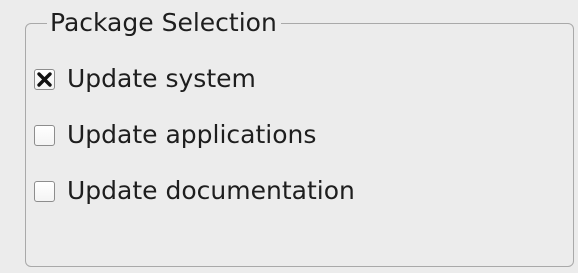 The image size is (578, 273). What do you see at coordinates (192, 134) in the screenshot?
I see `update-applications-label: Update applications` at bounding box center [192, 134].